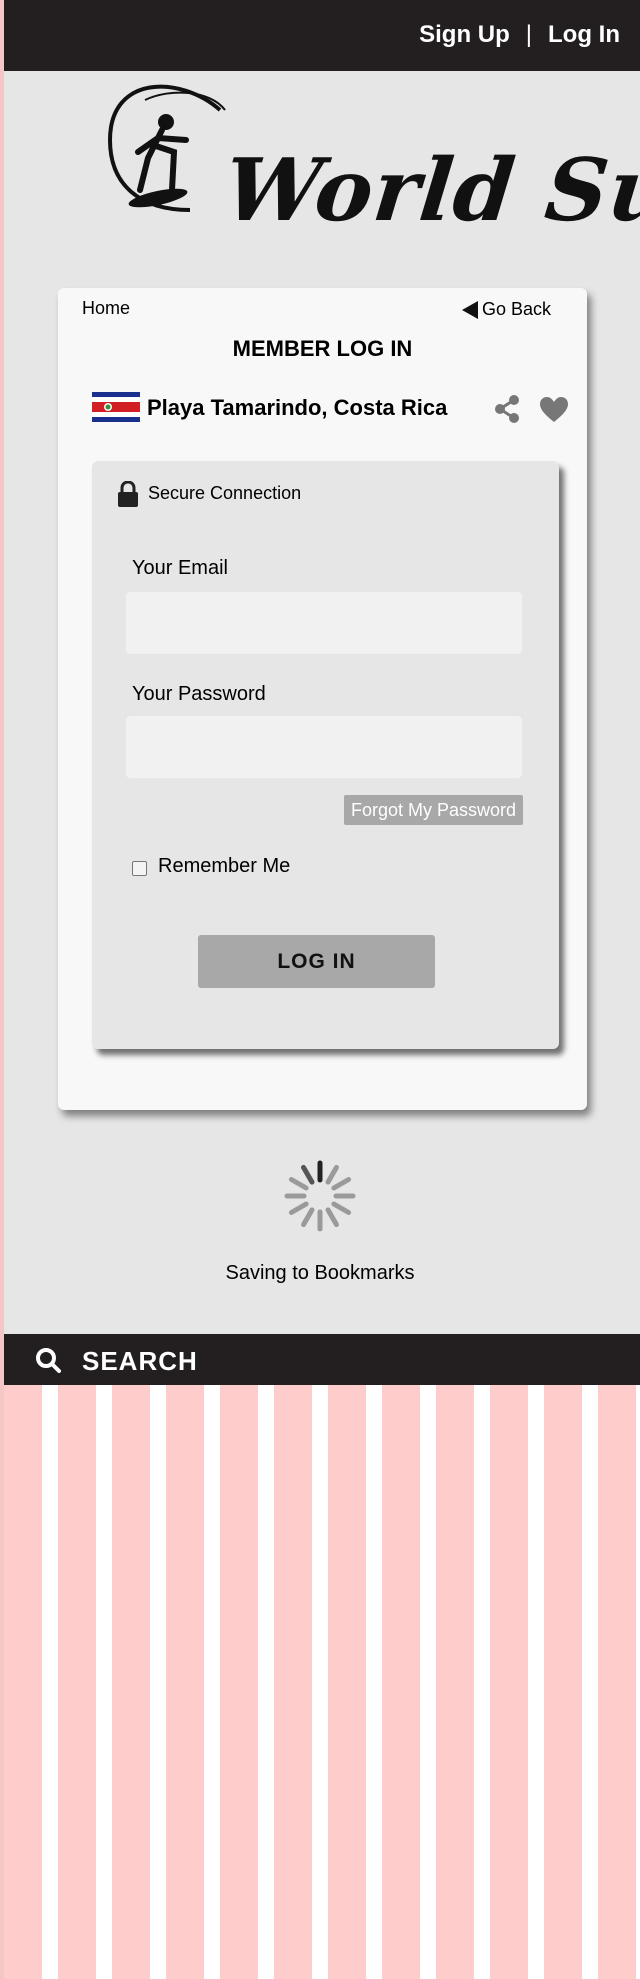 The image size is (640, 1979). I want to click on secure-connection-label: Secure Connection, so click(225, 493).